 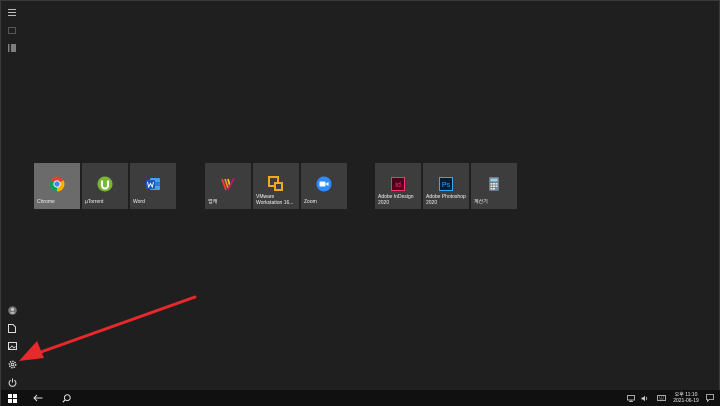 I want to click on photoshop-glyph: Ps, so click(x=446, y=185).